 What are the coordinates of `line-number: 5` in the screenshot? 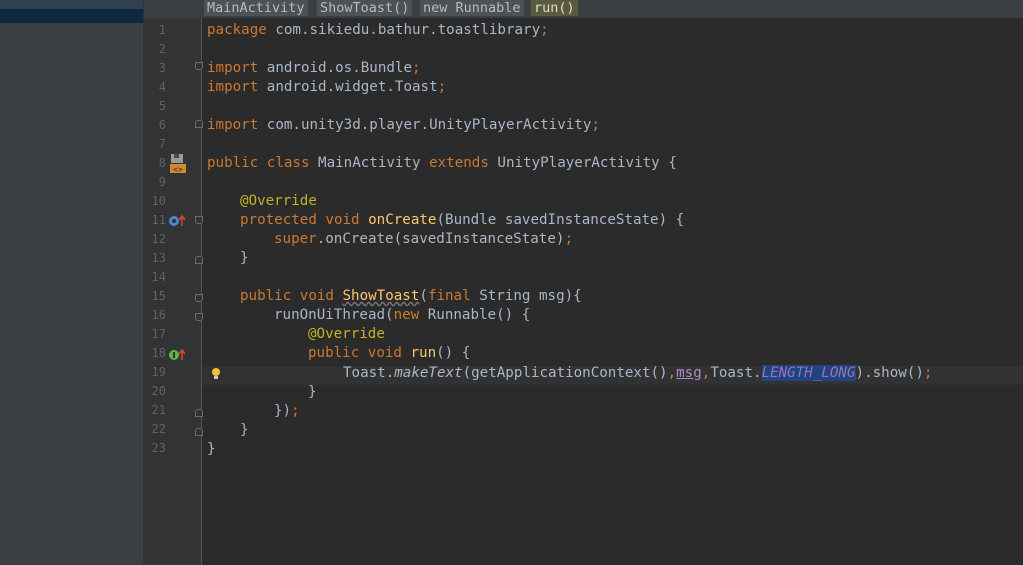 It's located at (162, 106).